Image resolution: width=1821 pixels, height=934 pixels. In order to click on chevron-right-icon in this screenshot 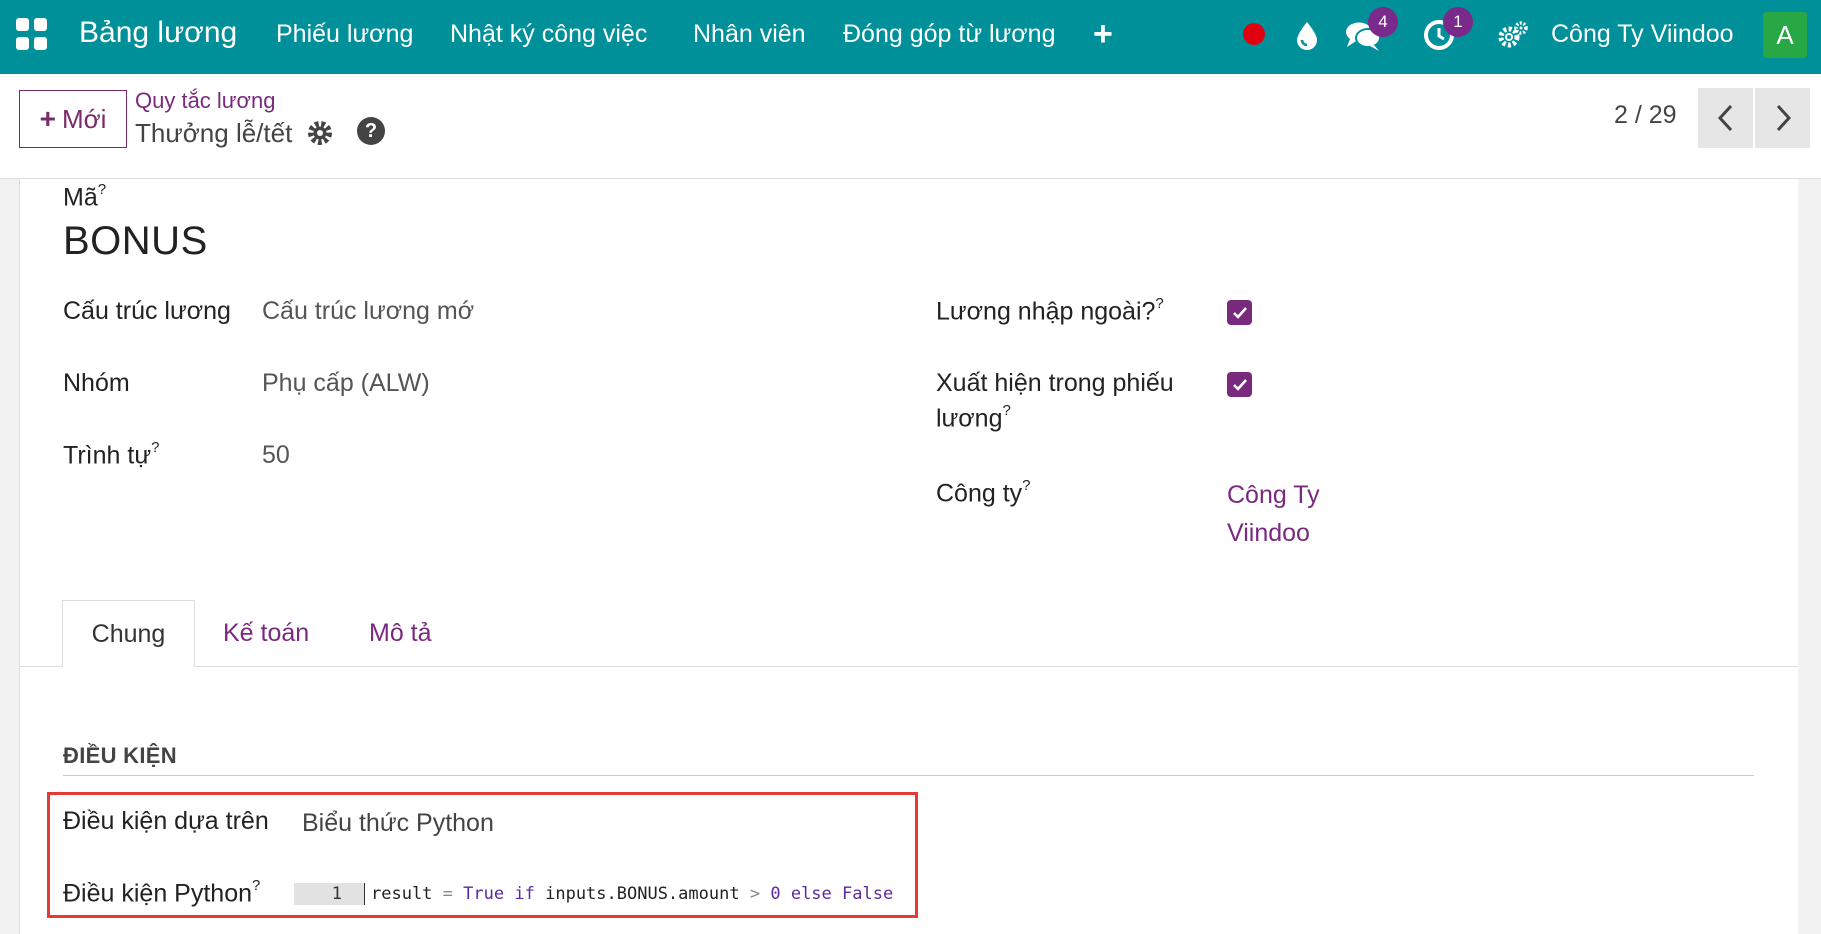, I will do `click(1783, 118)`.